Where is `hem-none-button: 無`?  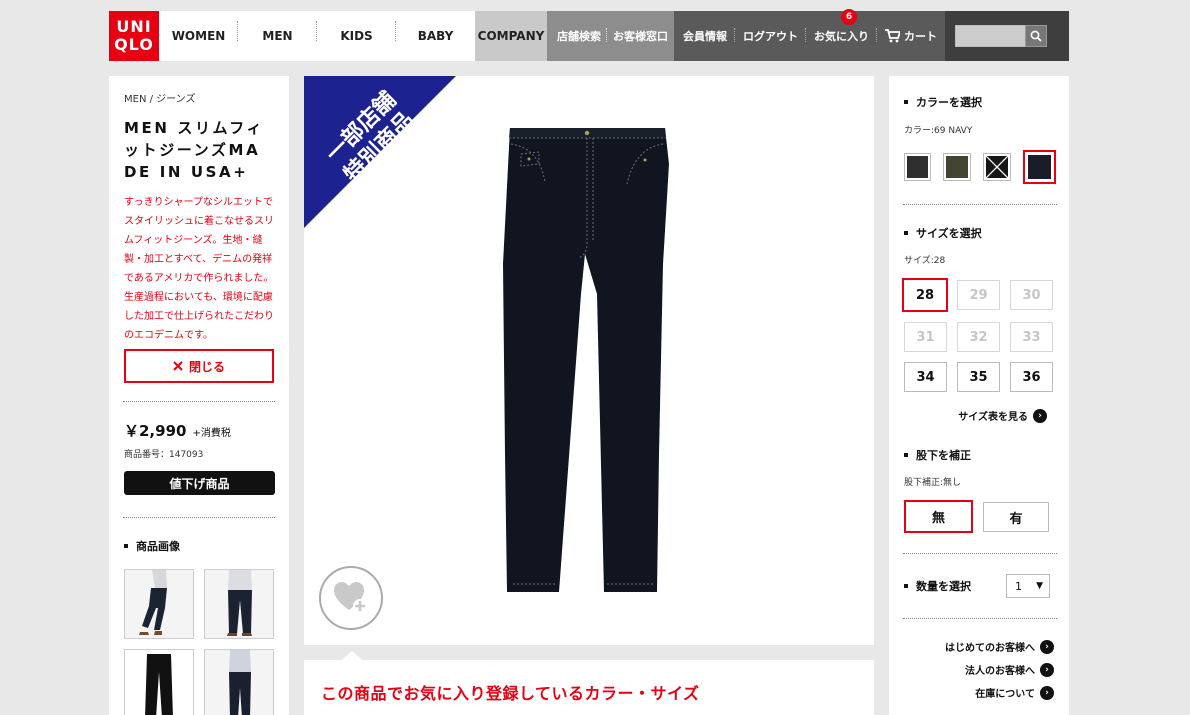
hem-none-button: 無 is located at coordinates (938, 516).